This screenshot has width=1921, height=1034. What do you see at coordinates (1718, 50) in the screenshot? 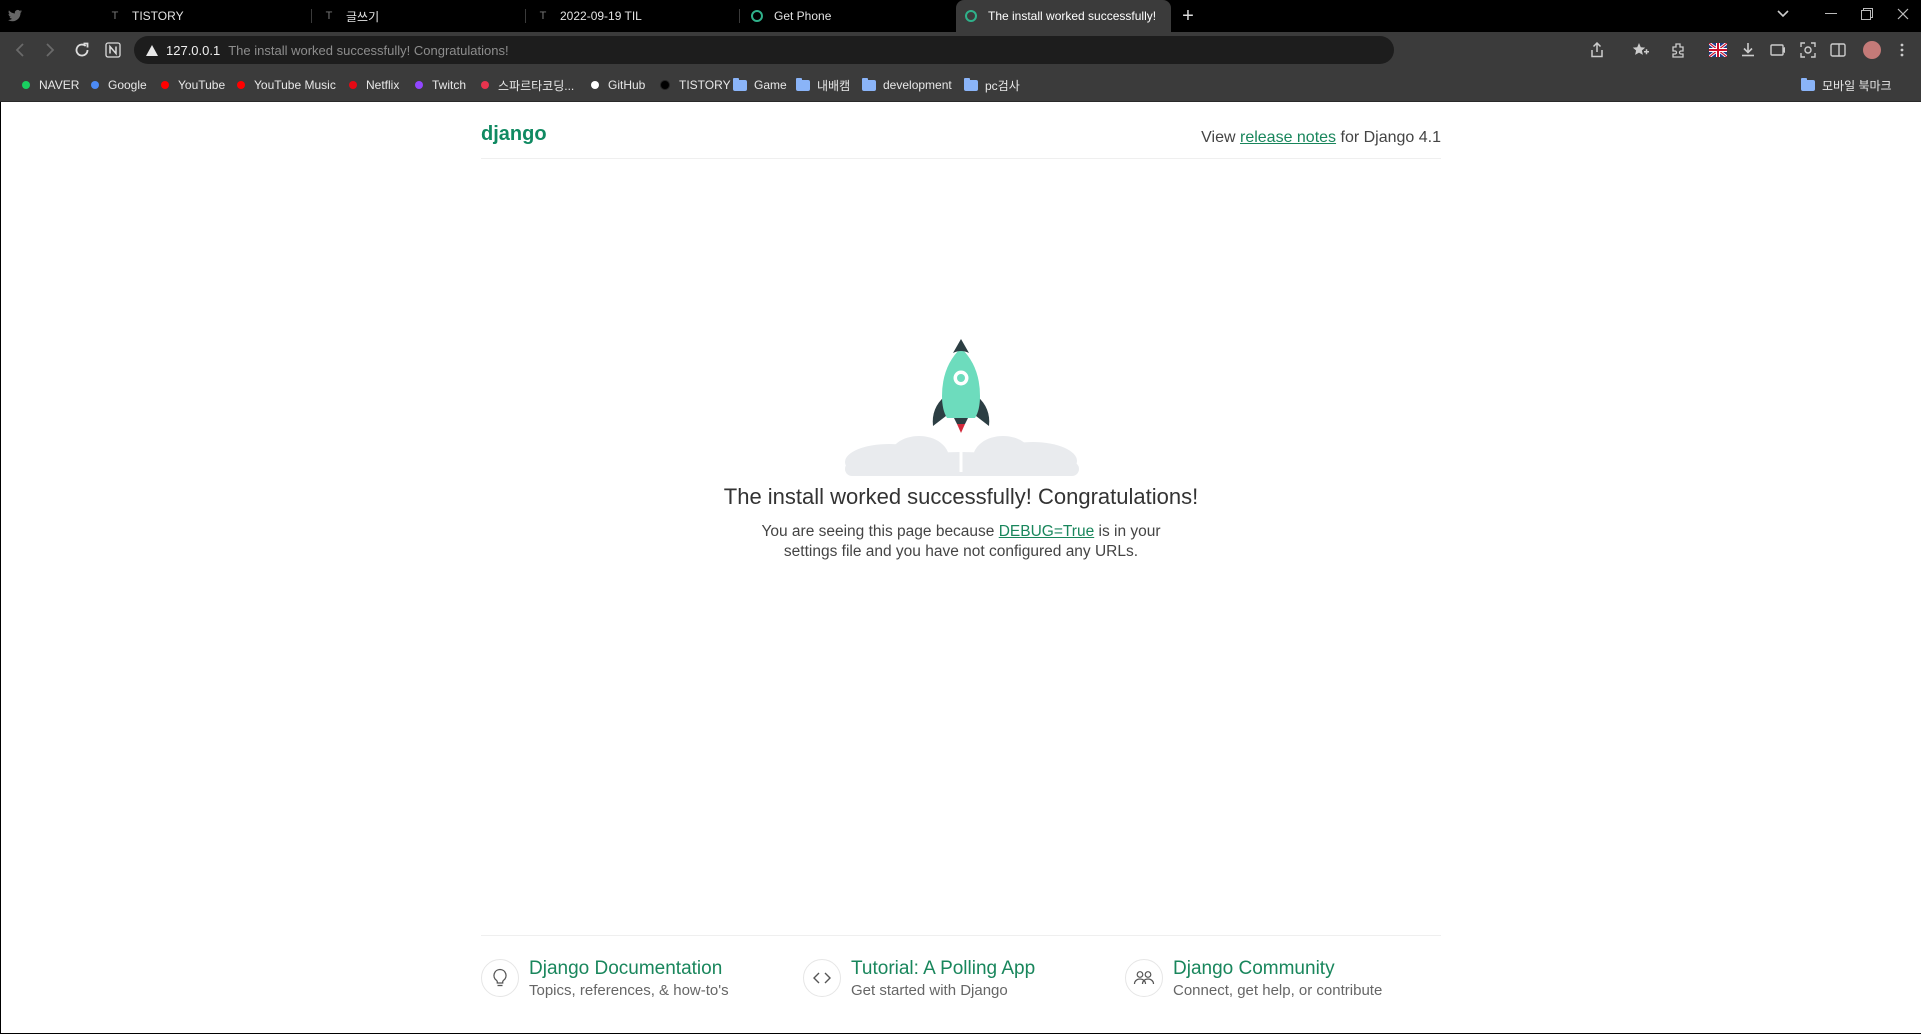
I see `uk-flag-icon` at bounding box center [1718, 50].